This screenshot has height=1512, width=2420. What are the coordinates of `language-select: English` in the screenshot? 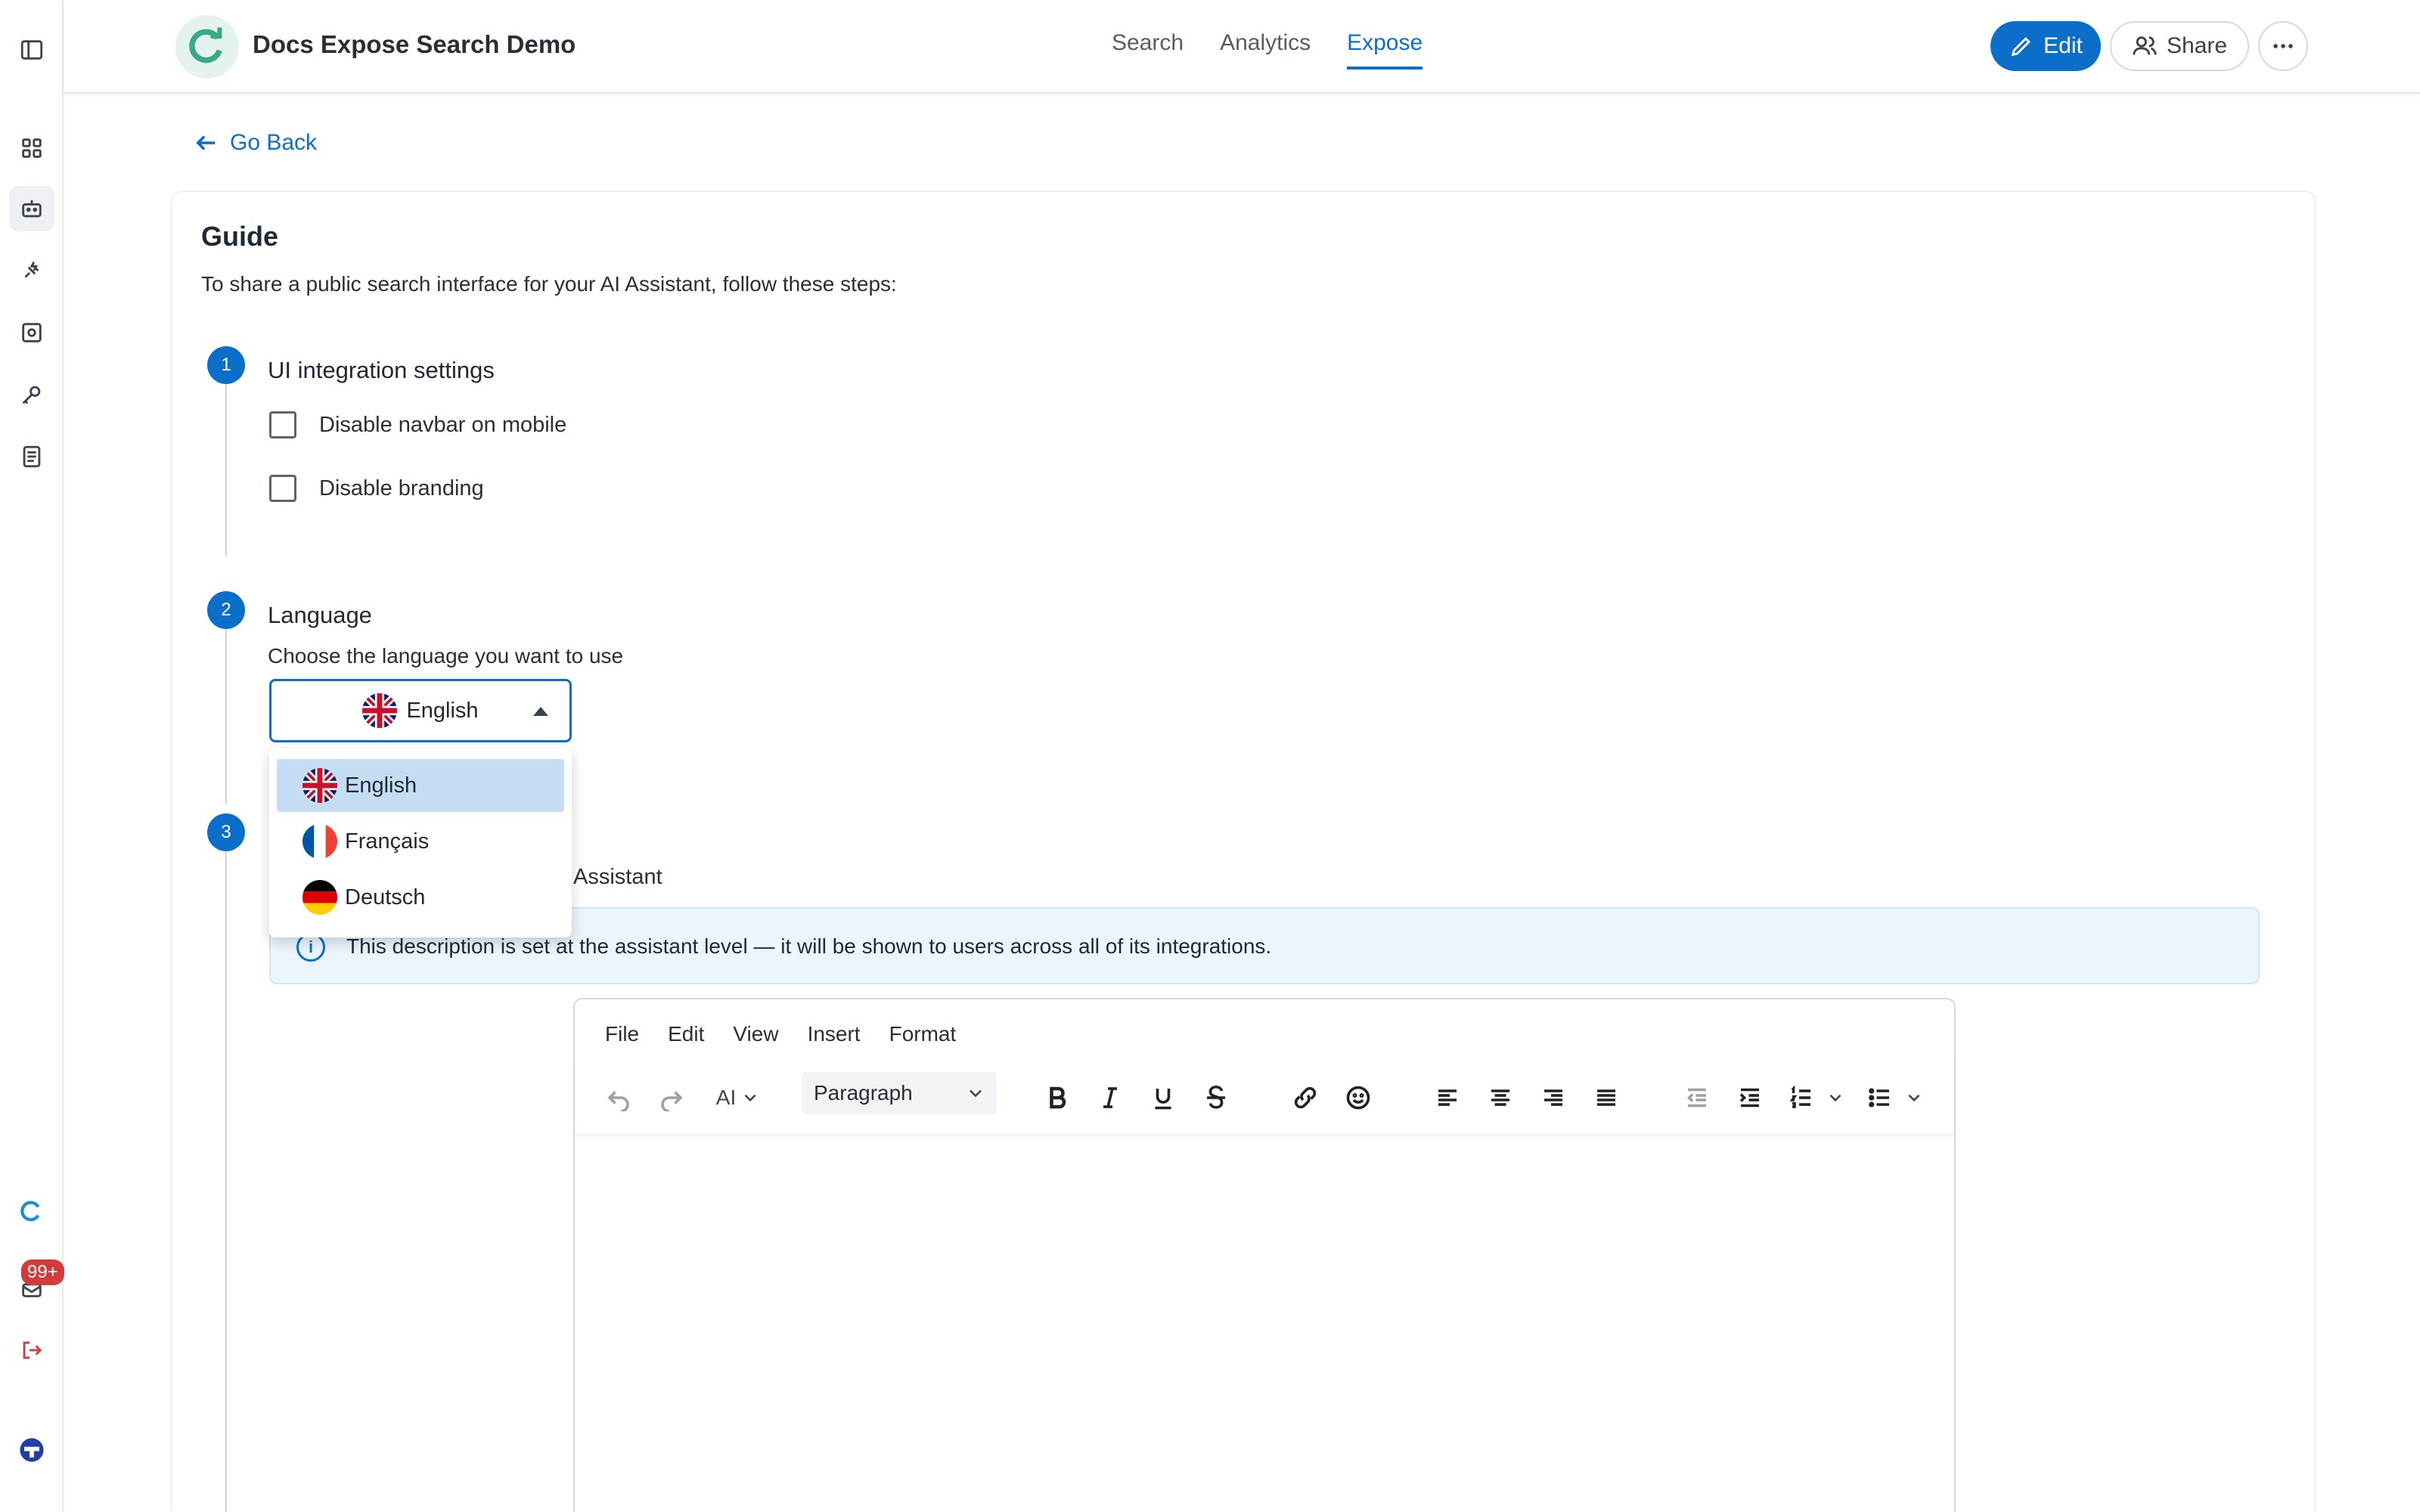 It's located at (421, 711).